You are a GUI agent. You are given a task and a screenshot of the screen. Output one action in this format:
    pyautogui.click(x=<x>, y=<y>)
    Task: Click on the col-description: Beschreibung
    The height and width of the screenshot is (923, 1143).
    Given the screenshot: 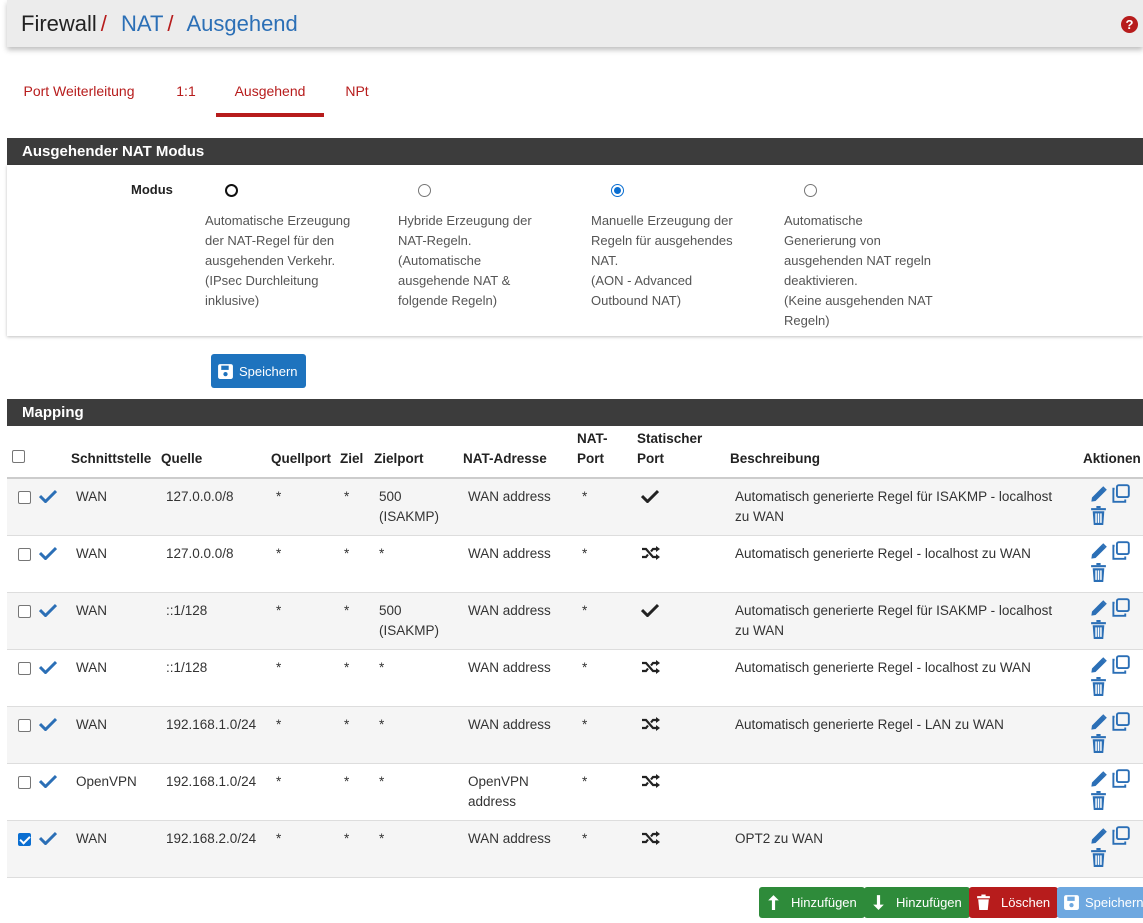 What is the action you would take?
    pyautogui.click(x=906, y=453)
    